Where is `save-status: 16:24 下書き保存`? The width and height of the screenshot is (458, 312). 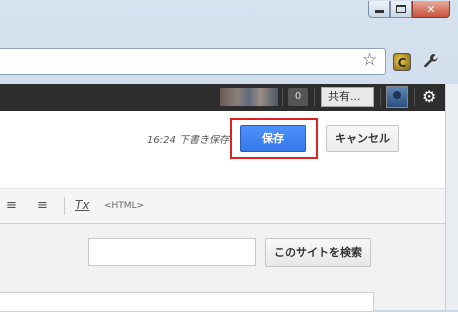
save-status: 16:24 下書き保存 is located at coordinates (188, 140).